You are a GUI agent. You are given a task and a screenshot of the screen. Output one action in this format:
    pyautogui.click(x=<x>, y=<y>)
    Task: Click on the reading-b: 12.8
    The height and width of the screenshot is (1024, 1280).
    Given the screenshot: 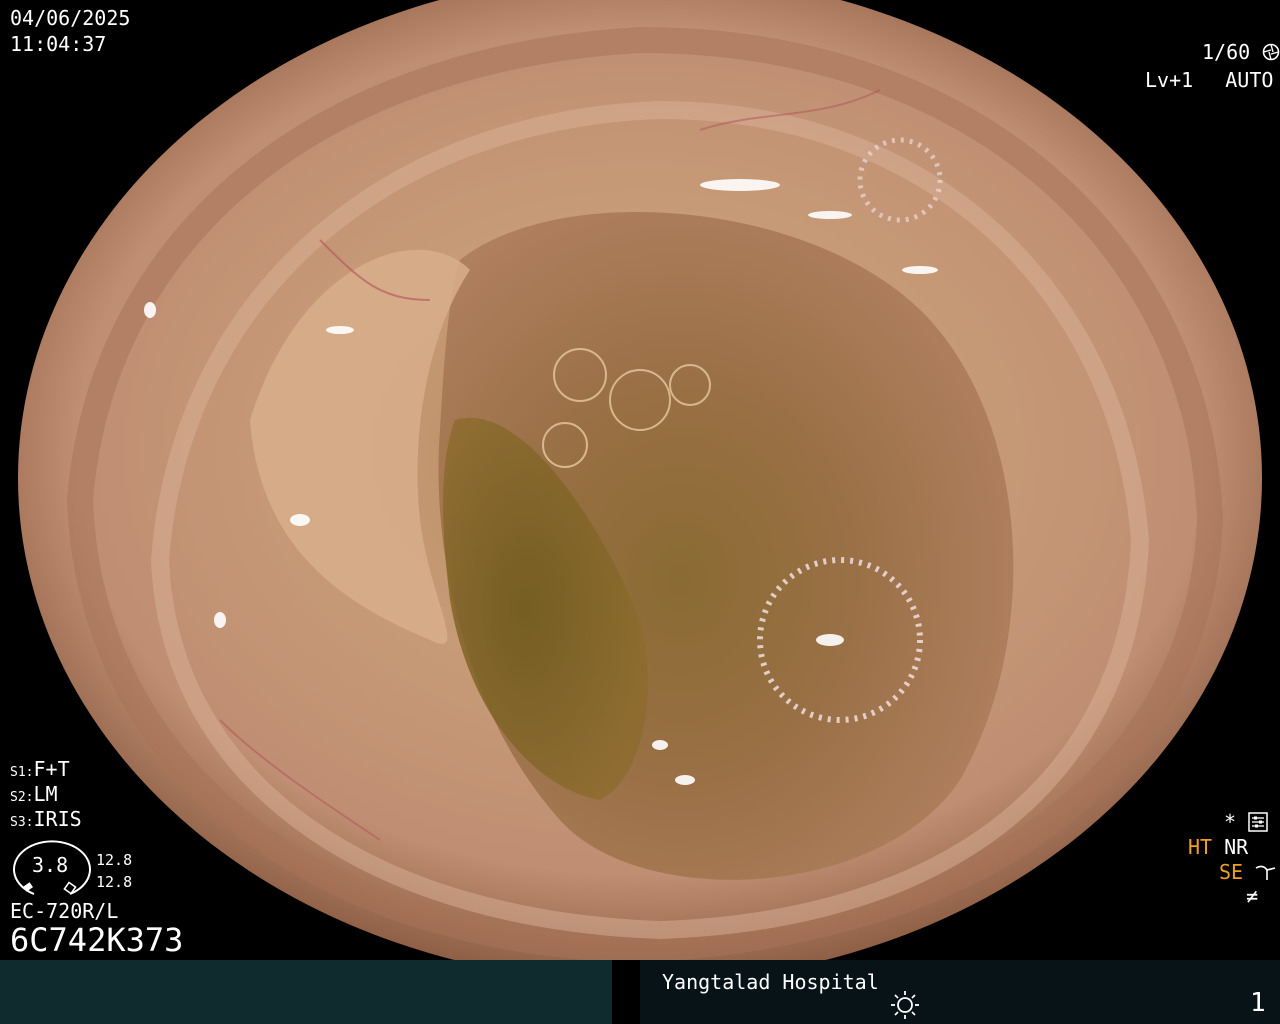 What is the action you would take?
    pyautogui.click(x=114, y=882)
    